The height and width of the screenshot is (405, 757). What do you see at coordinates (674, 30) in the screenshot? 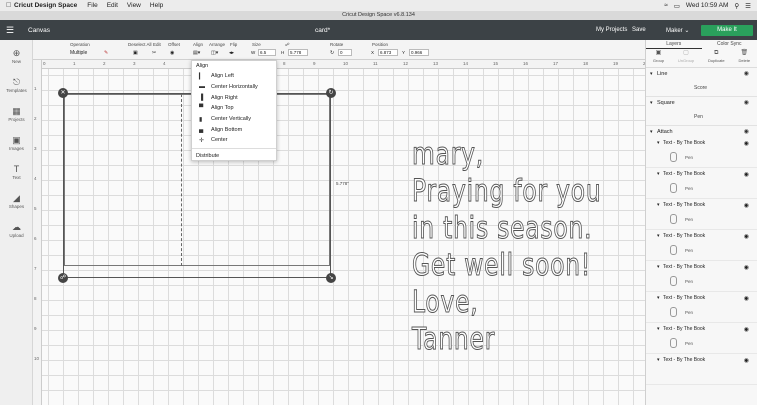
I see `machine-label: Maker` at bounding box center [674, 30].